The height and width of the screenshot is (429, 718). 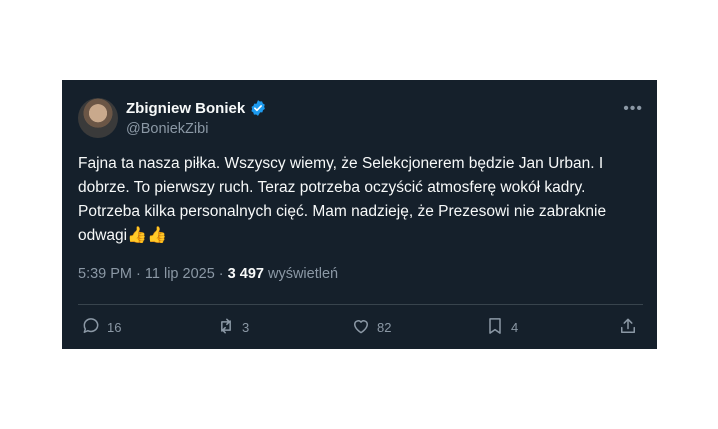 I want to click on avatar, so click(x=98, y=118).